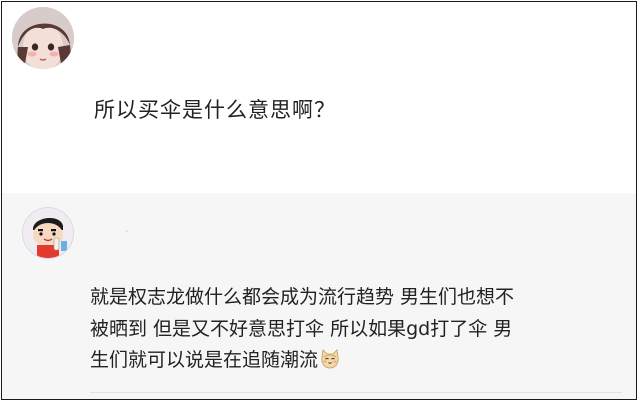 The height and width of the screenshot is (403, 640). I want to click on reply-line-2: 被晒到 但是又不好意思打伞 所以如果gd打了伞 男, so click(301, 328).